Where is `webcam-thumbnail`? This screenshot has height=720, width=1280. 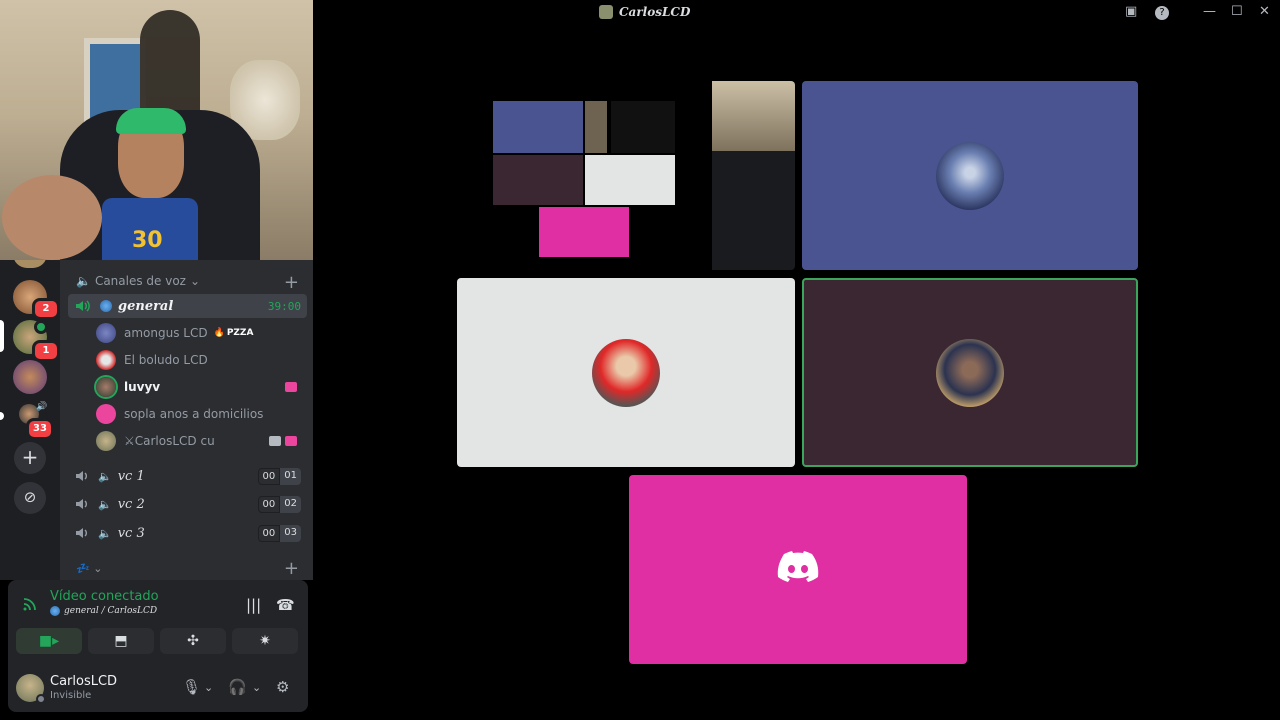
webcam-thumbnail is located at coordinates (753, 116).